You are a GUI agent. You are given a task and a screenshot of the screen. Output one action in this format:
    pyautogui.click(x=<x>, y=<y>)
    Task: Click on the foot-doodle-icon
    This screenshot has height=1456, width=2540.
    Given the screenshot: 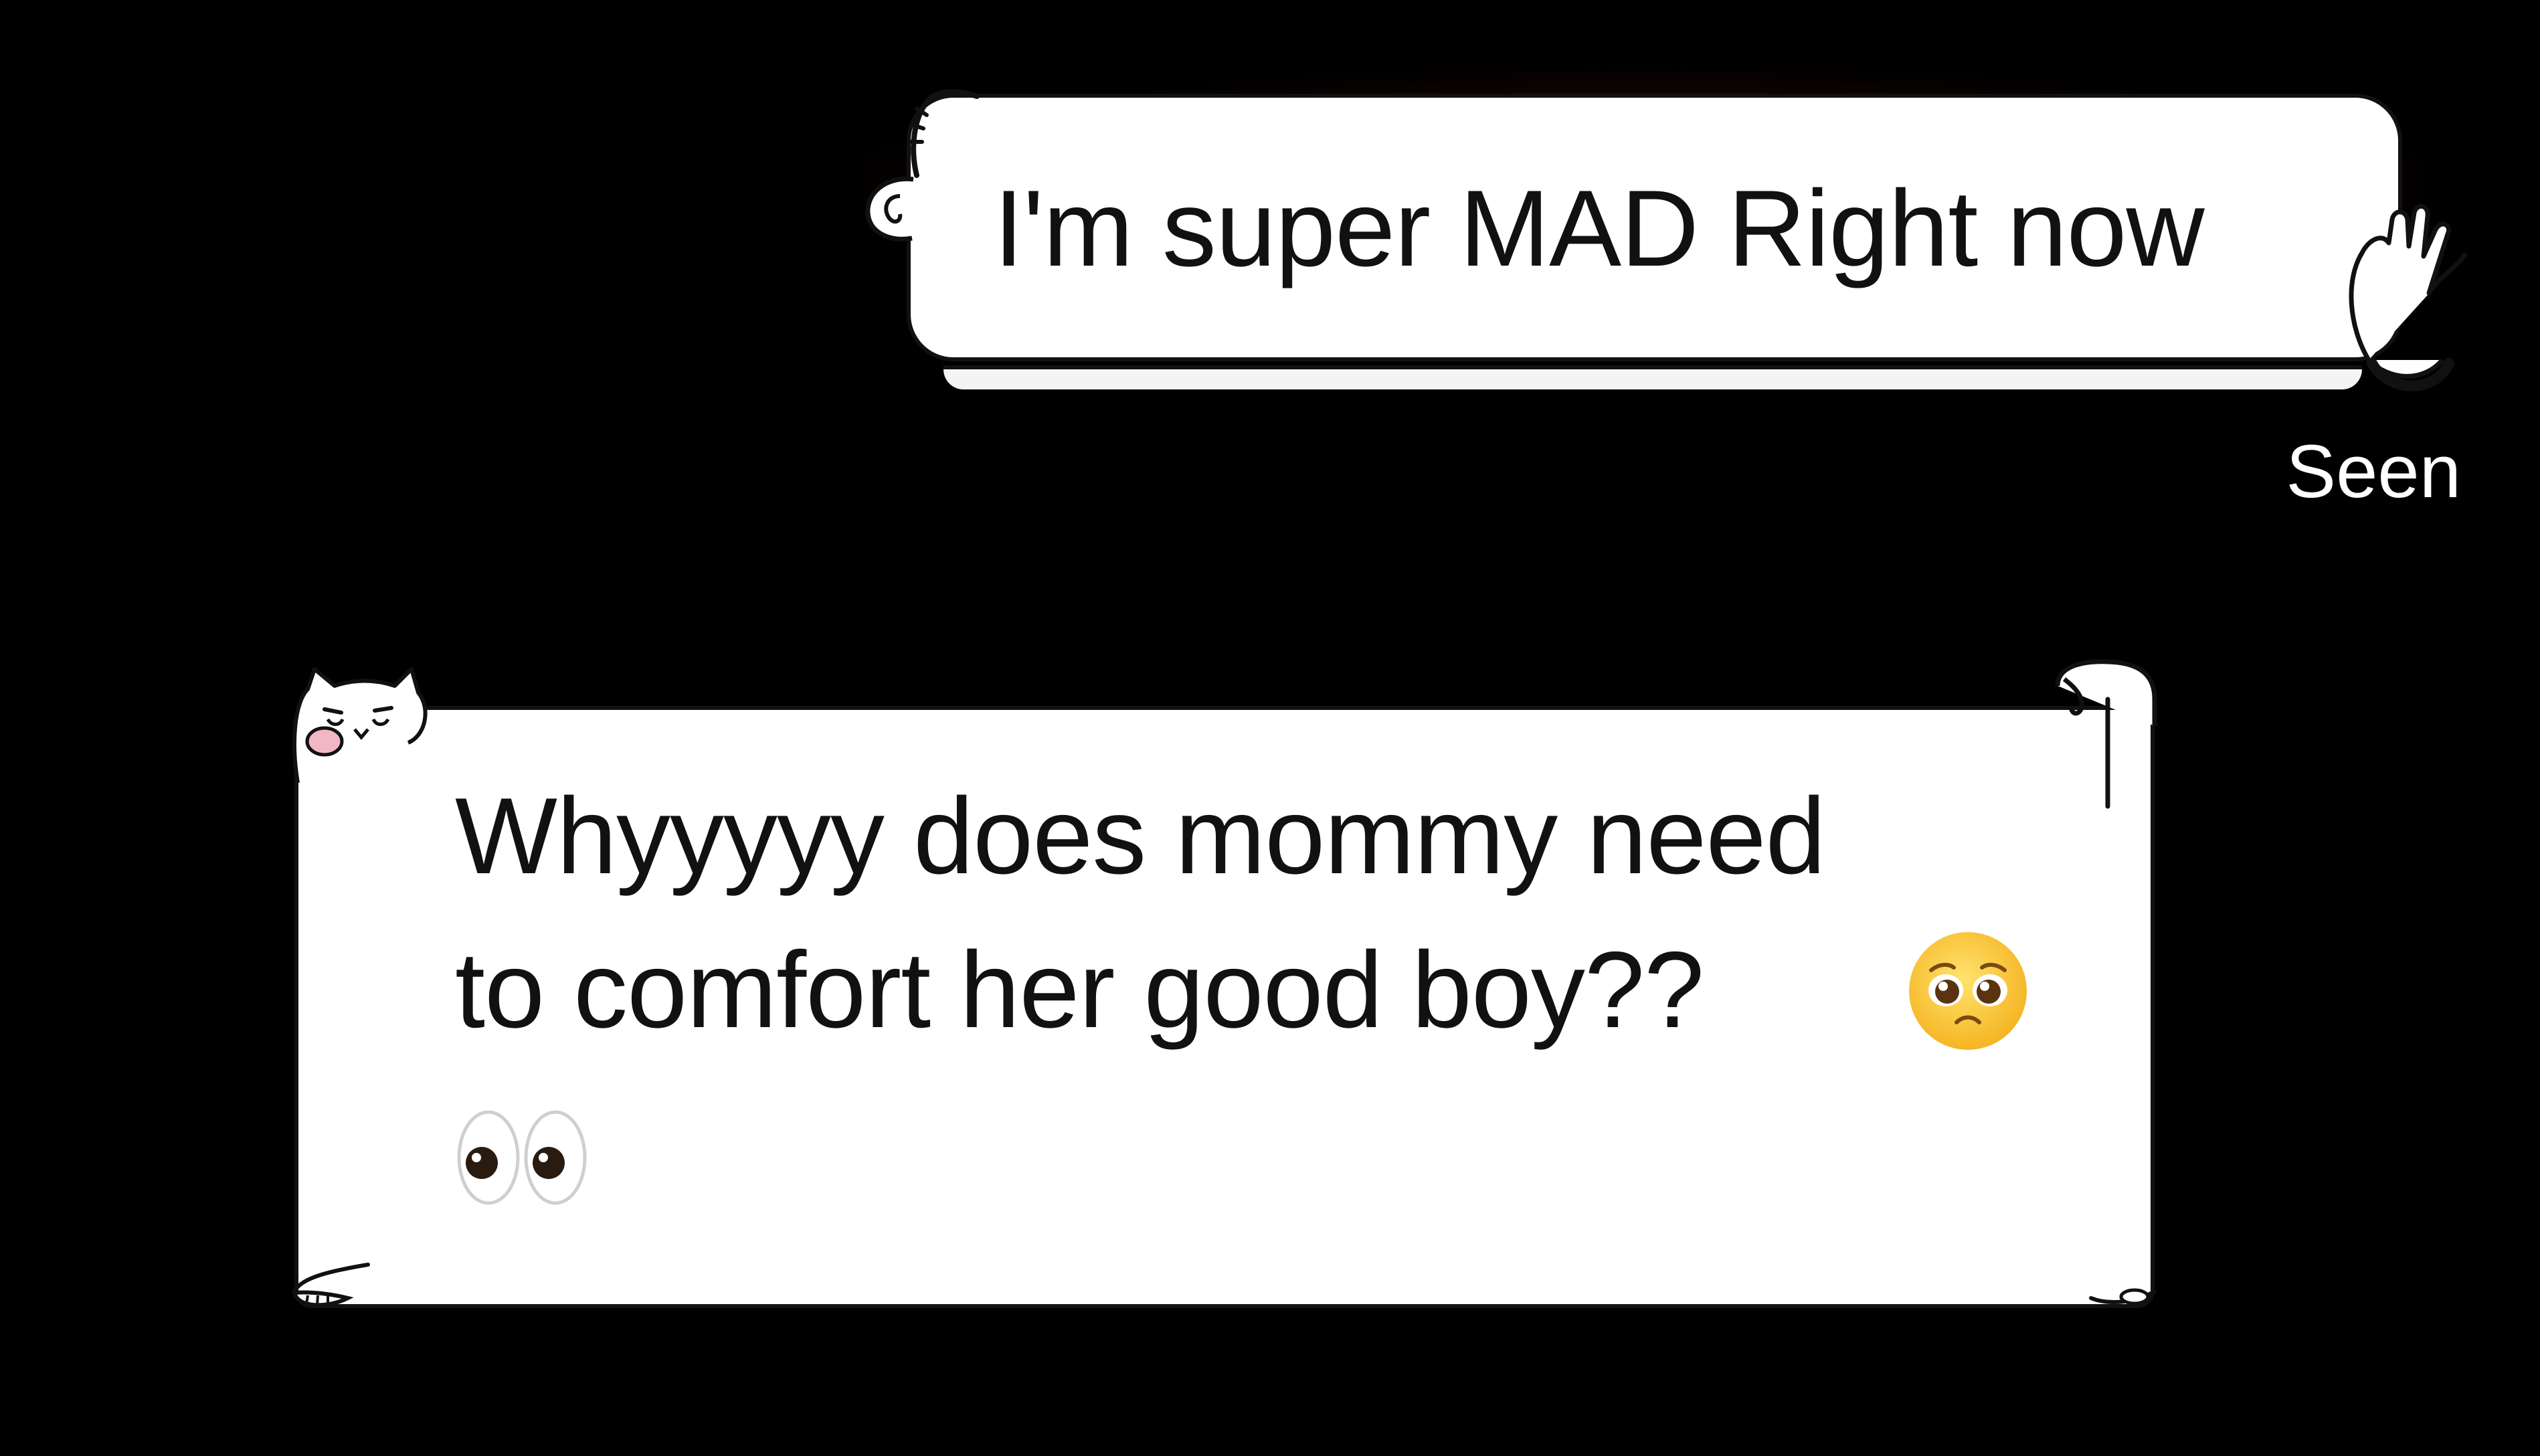 What is the action you would take?
    pyautogui.click(x=331, y=1285)
    